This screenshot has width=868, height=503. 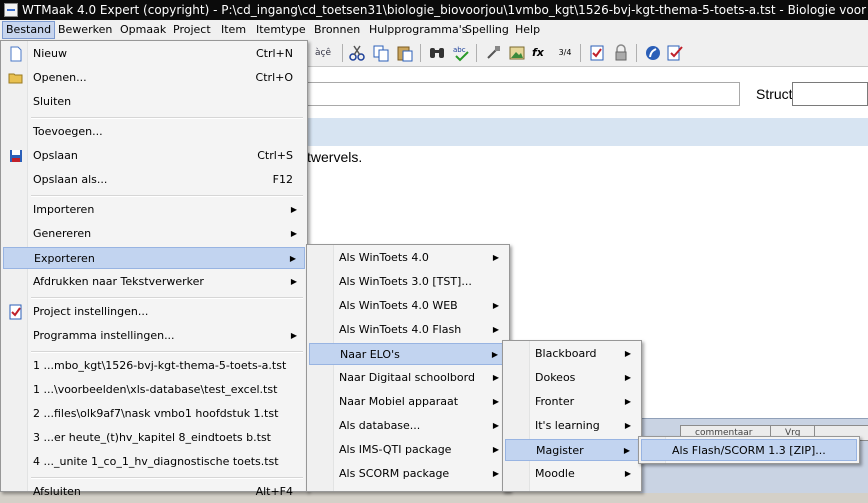 What do you see at coordinates (437, 53) in the screenshot?
I see `find-icon` at bounding box center [437, 53].